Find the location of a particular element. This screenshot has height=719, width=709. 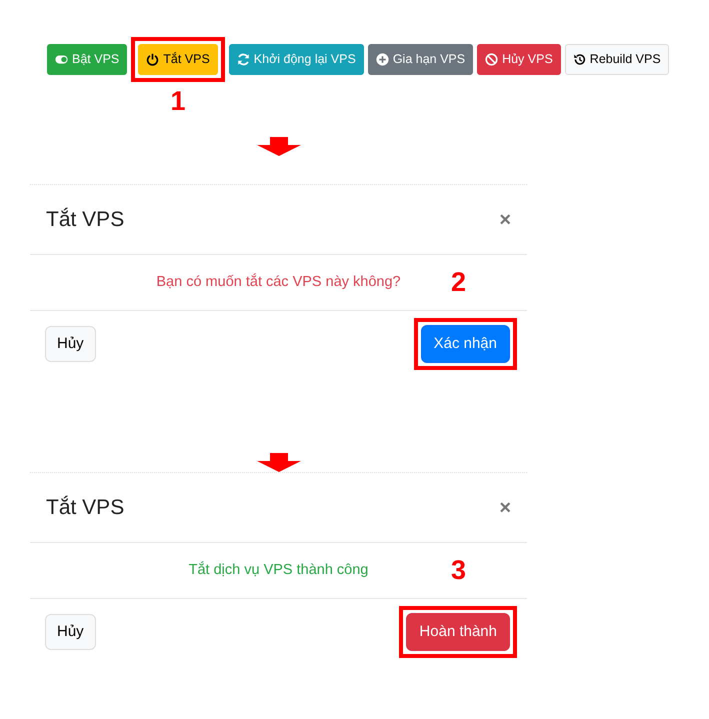

step-number: 3 is located at coordinates (458, 570).